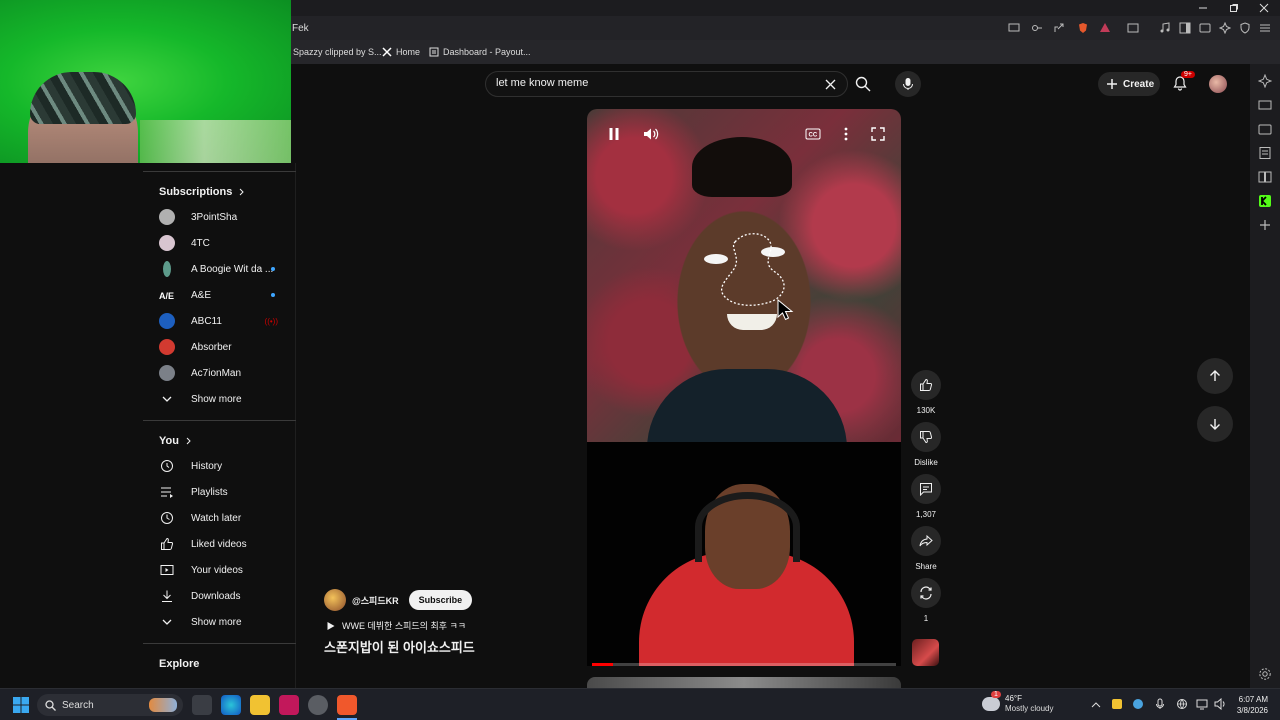 The image size is (1280, 720). I want to click on network-icon, so click(1182, 704).